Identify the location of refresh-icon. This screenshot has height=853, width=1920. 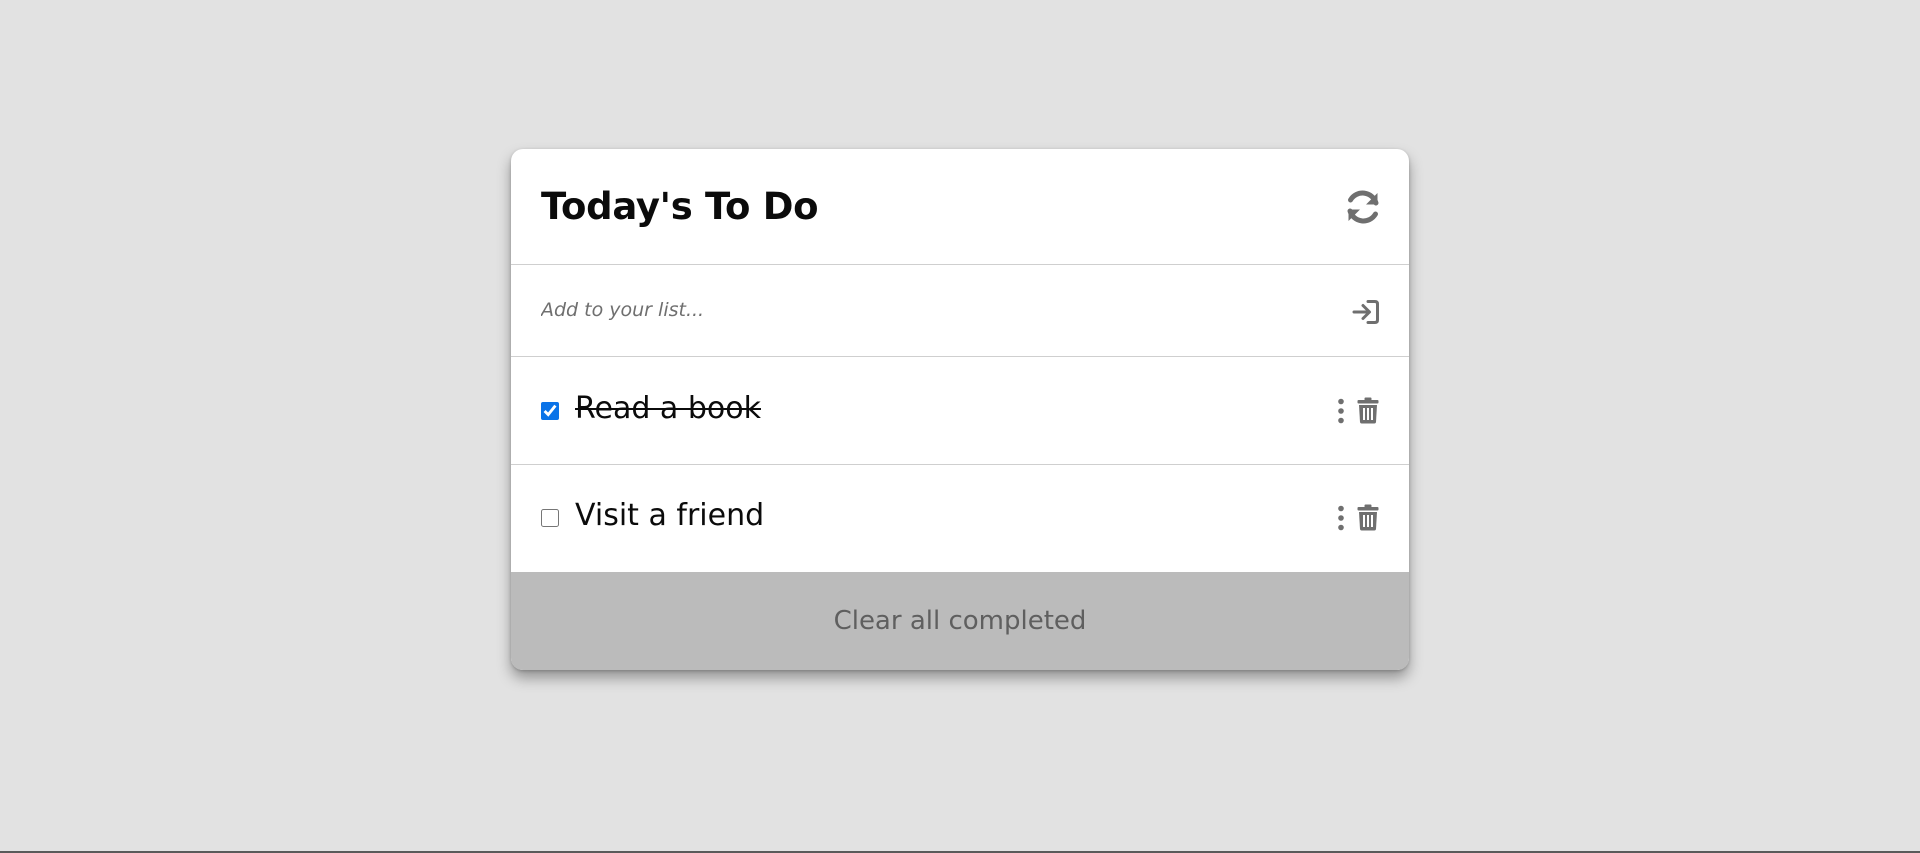
(1363, 207).